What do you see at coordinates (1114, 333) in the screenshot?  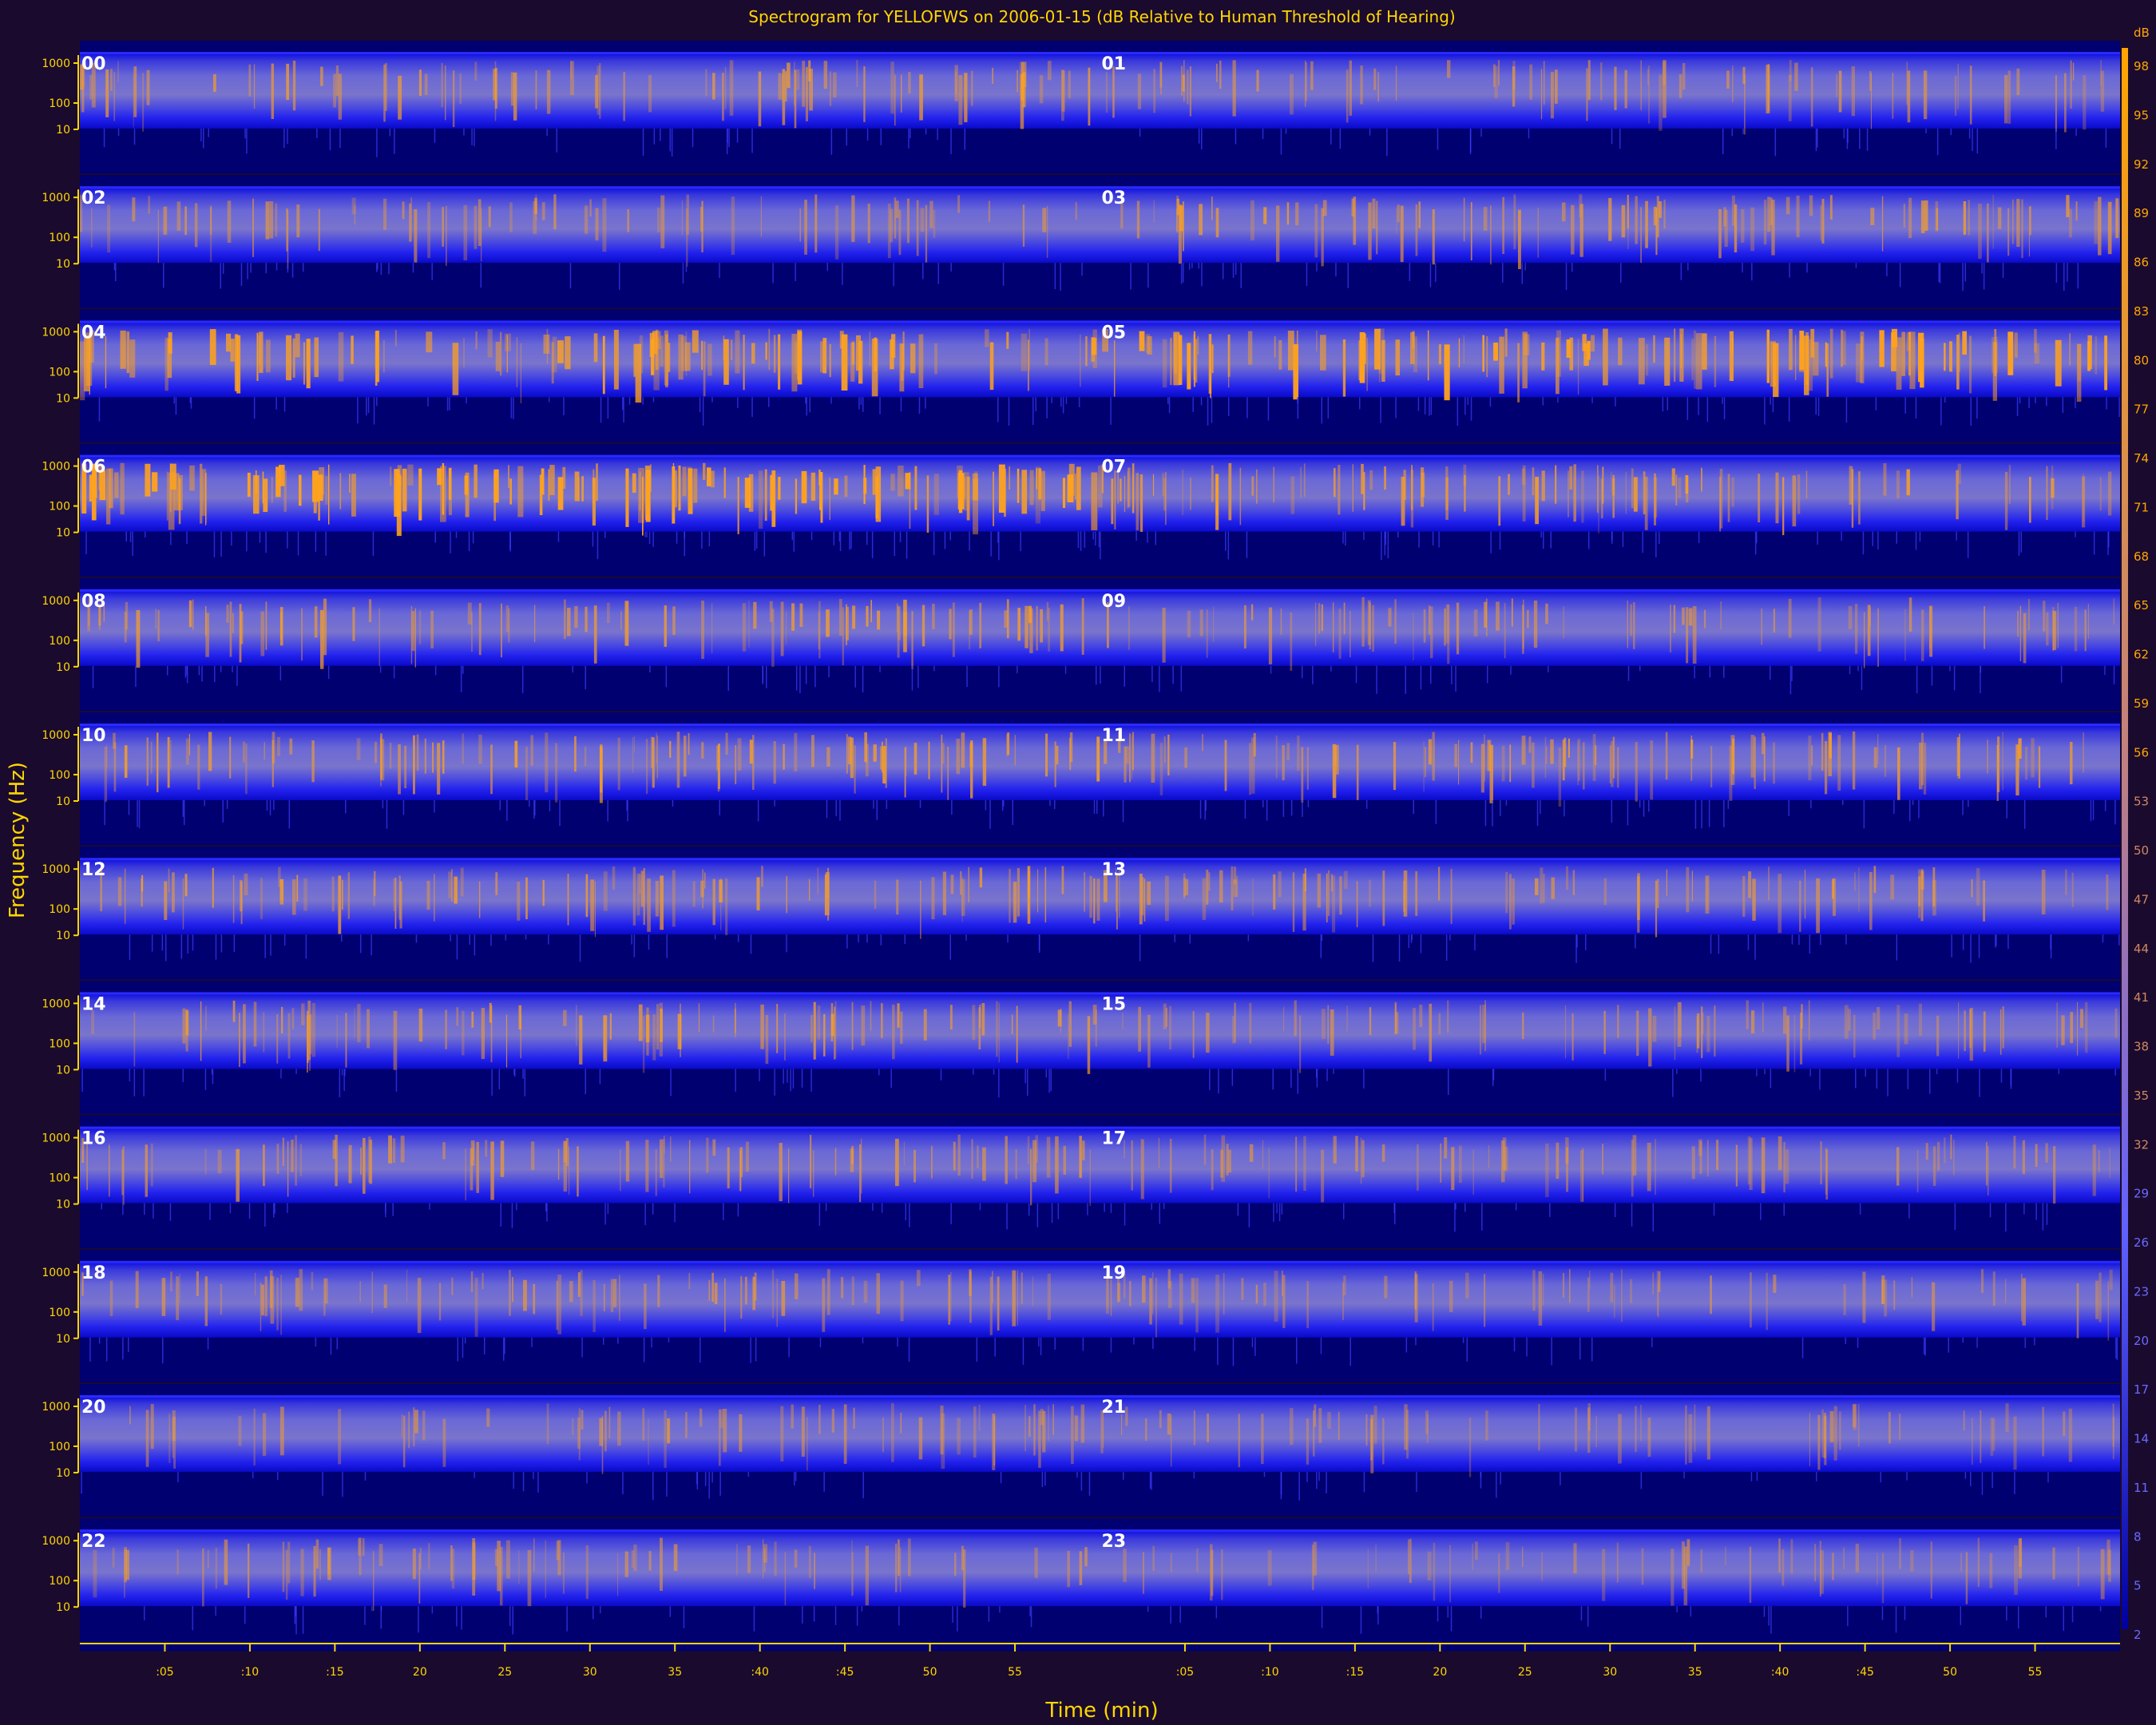 I see `hour-label: 05` at bounding box center [1114, 333].